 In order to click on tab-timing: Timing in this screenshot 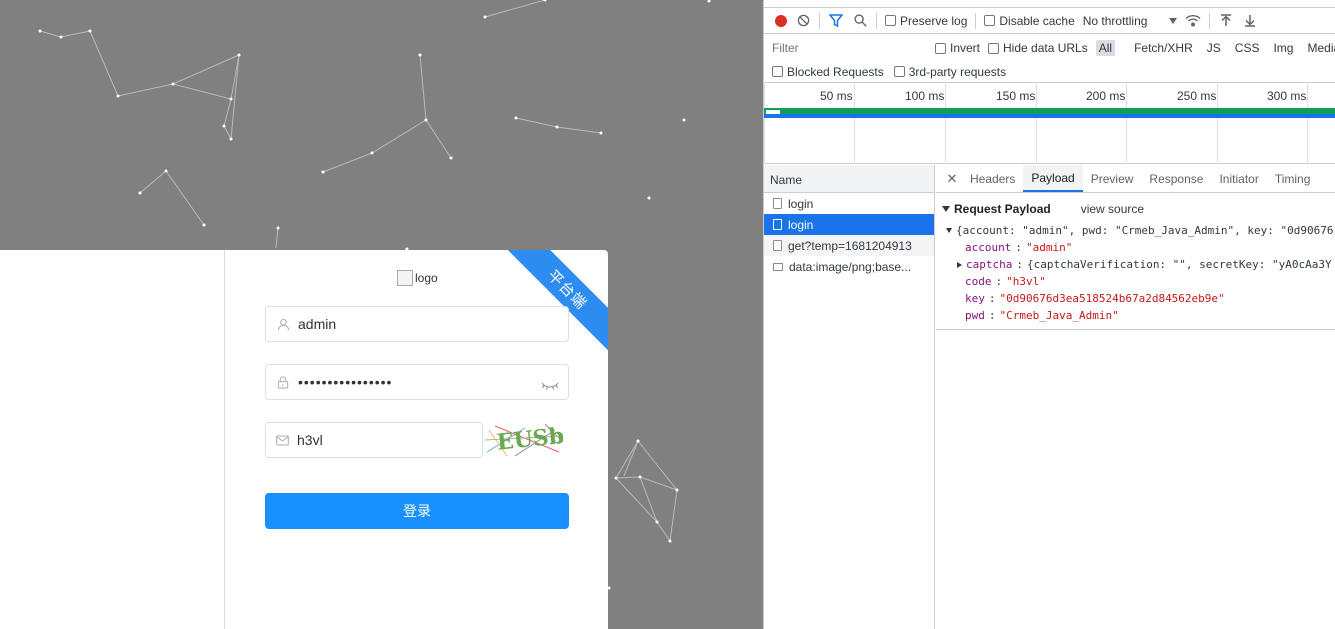, I will do `click(1293, 178)`.